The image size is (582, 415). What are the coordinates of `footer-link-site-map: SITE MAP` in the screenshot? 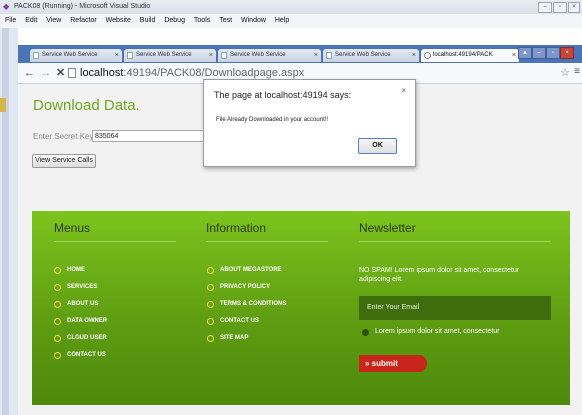 It's located at (228, 338).